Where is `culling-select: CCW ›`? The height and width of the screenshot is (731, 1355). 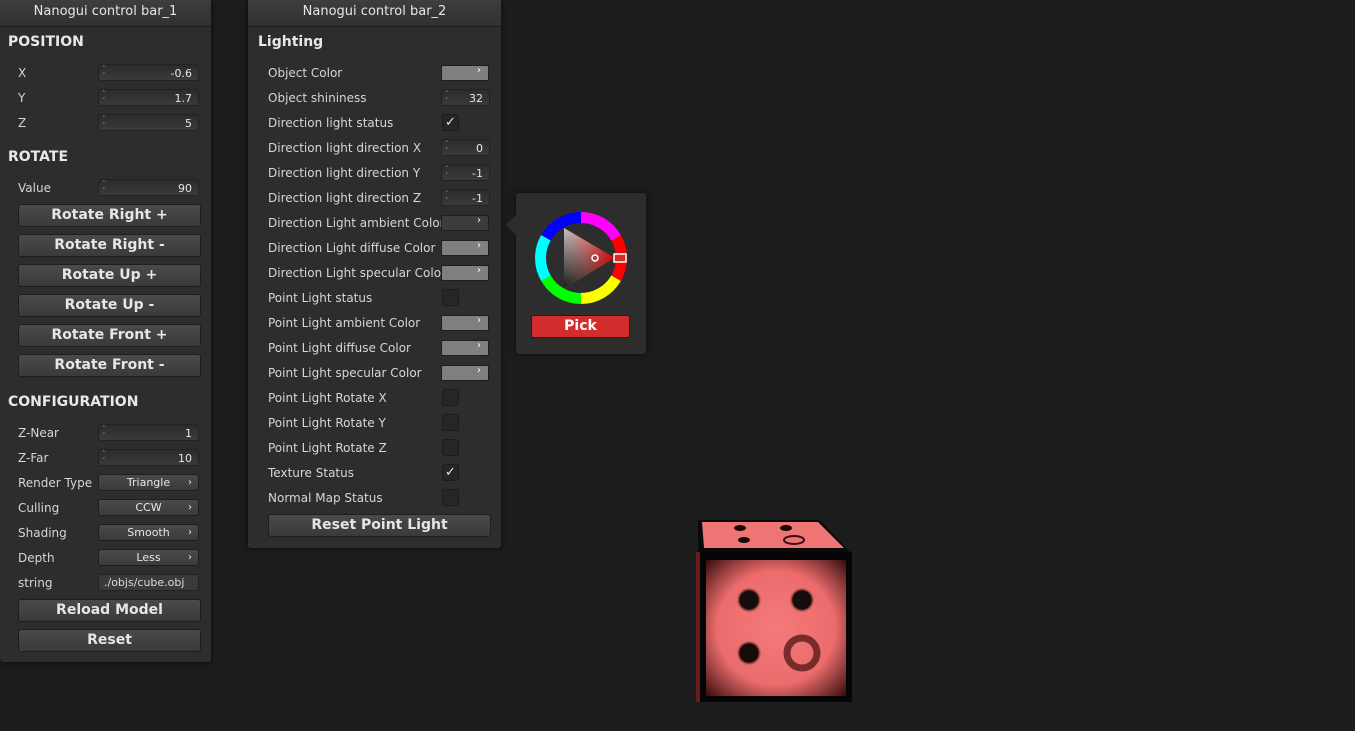
culling-select: CCW › is located at coordinates (148, 507).